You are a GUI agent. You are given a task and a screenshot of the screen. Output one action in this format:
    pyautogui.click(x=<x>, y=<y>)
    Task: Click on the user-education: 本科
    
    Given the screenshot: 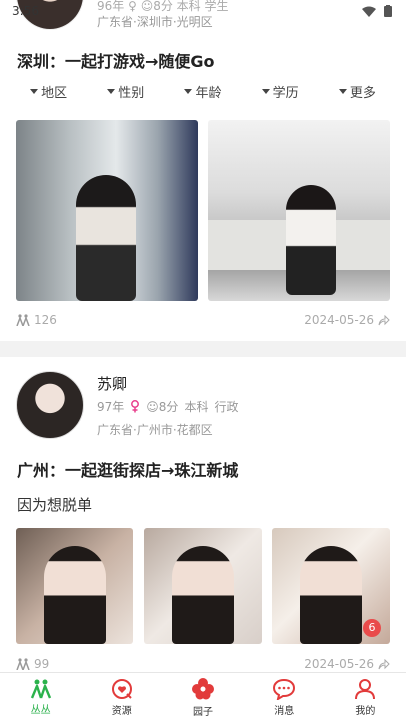 What is the action you would take?
    pyautogui.click(x=196, y=407)
    